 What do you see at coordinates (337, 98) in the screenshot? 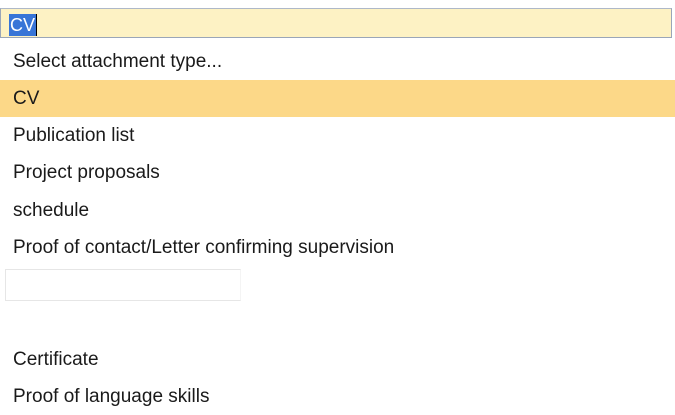
I see `option-cv: CV` at bounding box center [337, 98].